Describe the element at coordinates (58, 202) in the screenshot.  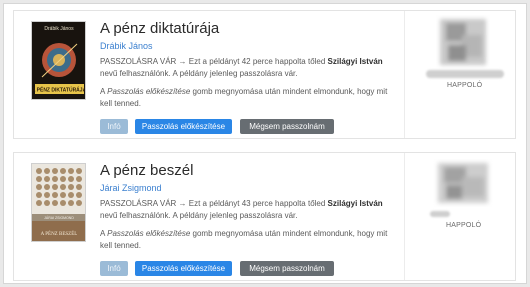
I see `book-cover-image: JÁRAI ZSIGMOND A PÉNZ BESZÉL` at that location.